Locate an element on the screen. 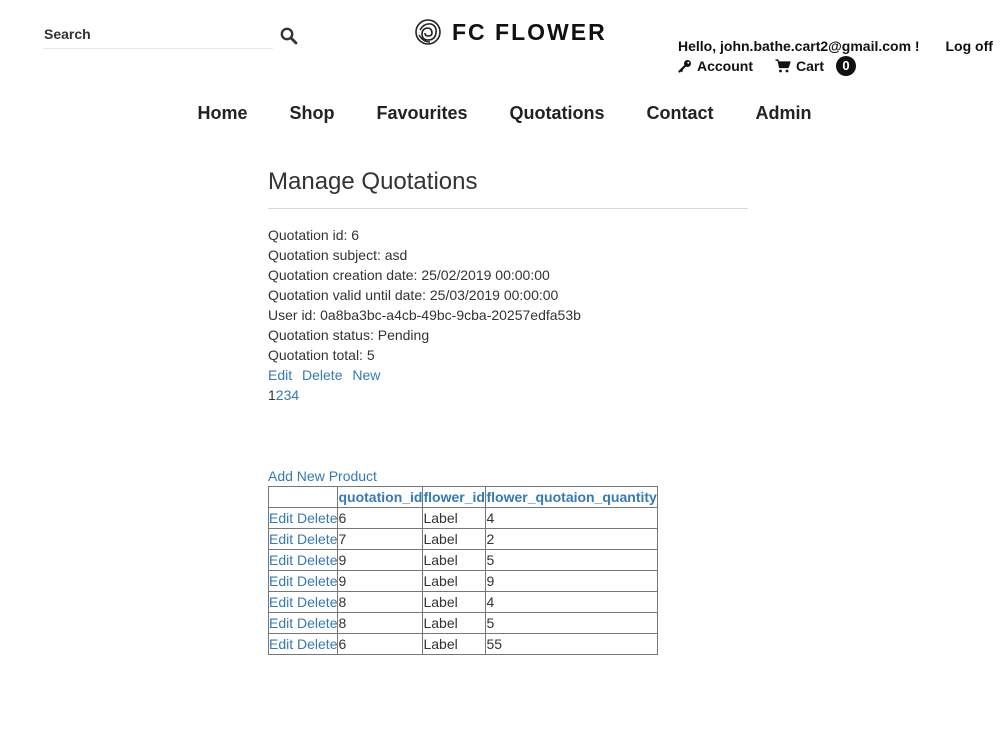 This screenshot has width=1007, height=755. table-row: Edit Delete 8 Label 5 is located at coordinates (462, 623).